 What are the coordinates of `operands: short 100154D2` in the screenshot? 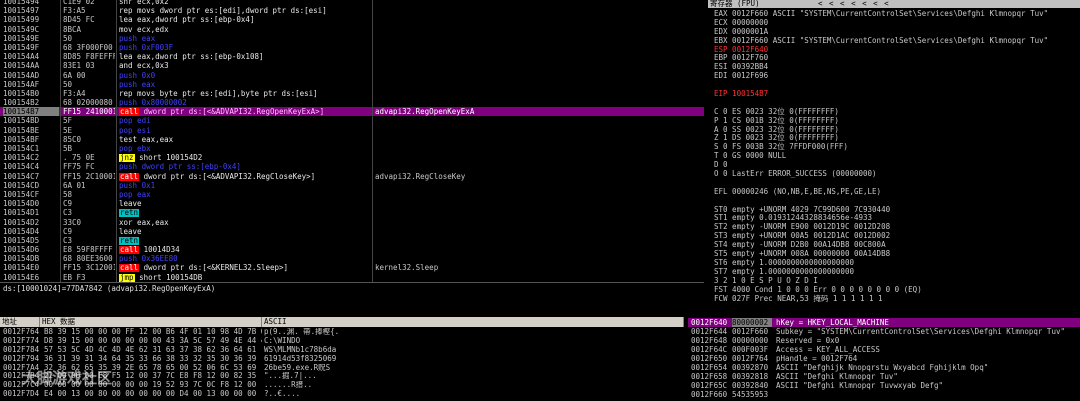 It's located at (171, 158).